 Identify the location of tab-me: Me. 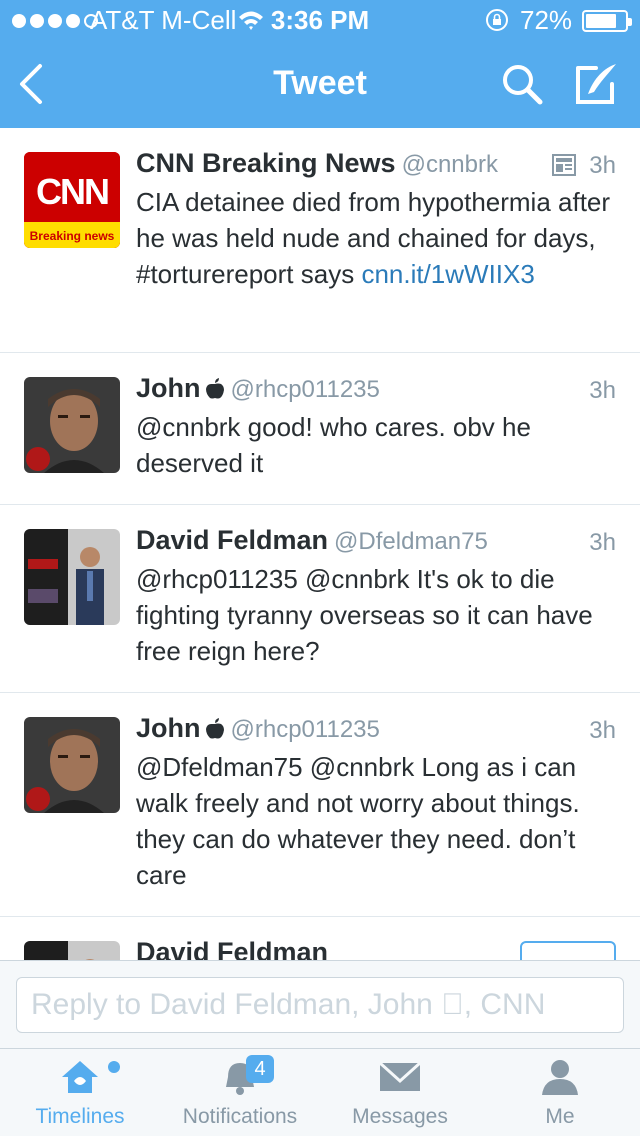
(560, 1092).